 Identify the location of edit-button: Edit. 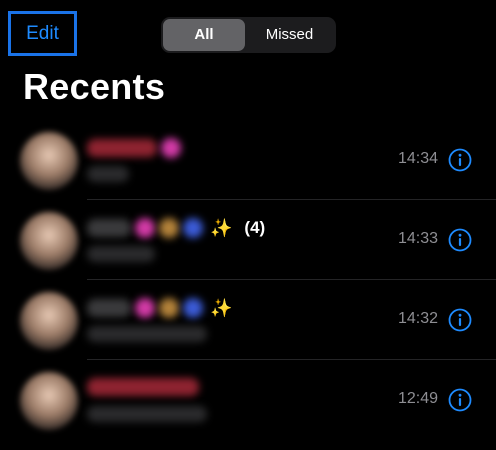
(42, 33).